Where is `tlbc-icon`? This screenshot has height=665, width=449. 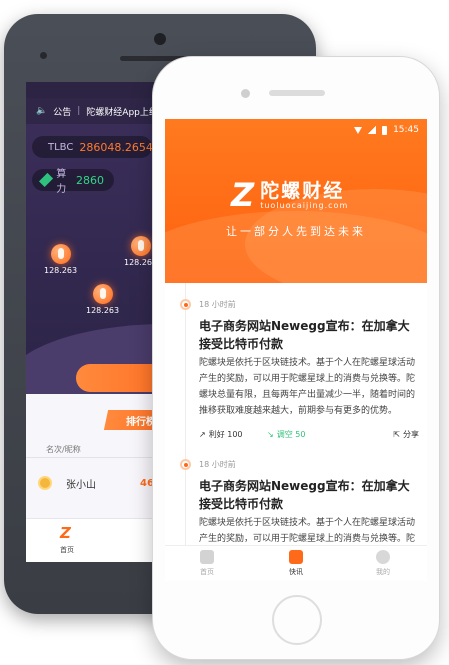
tlbc-icon is located at coordinates (42, 147).